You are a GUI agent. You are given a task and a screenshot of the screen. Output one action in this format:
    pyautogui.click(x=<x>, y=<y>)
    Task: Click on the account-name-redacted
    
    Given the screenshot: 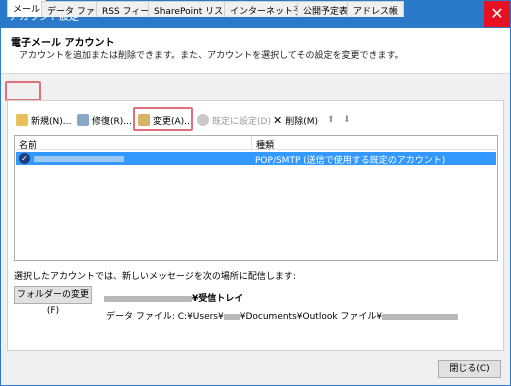 What is the action you would take?
    pyautogui.click(x=79, y=159)
    